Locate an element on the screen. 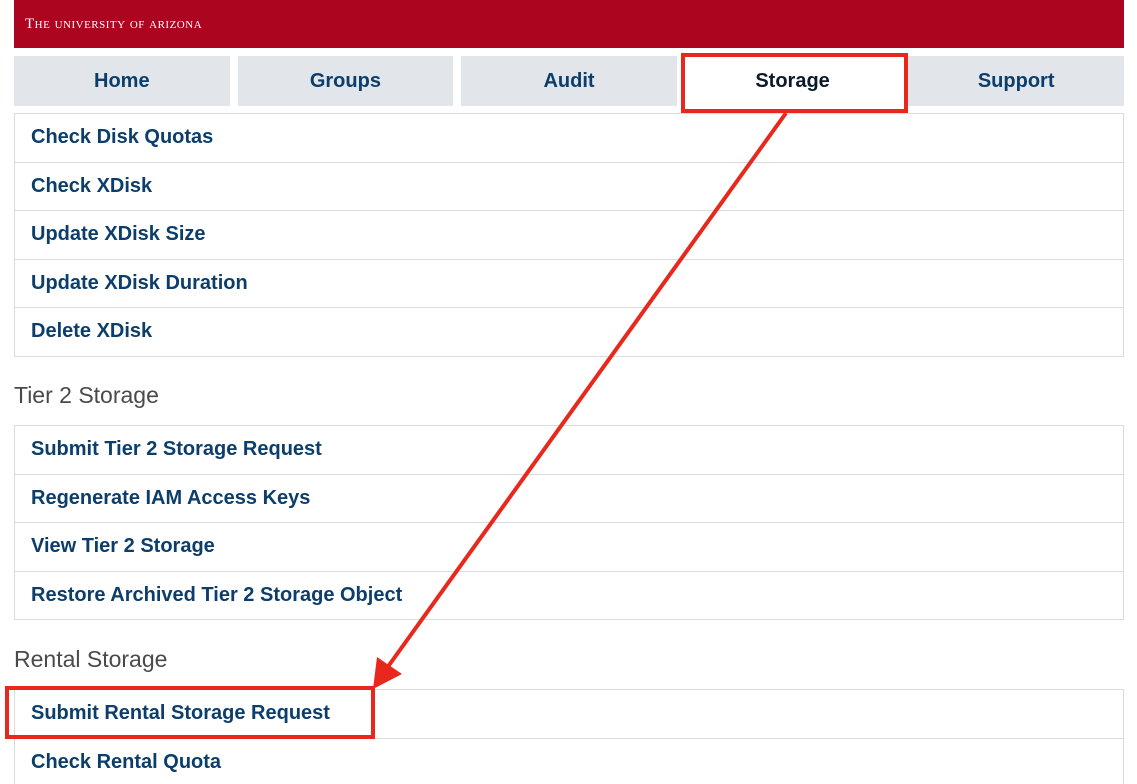  banner-title: The University of Arizona is located at coordinates (114, 23).